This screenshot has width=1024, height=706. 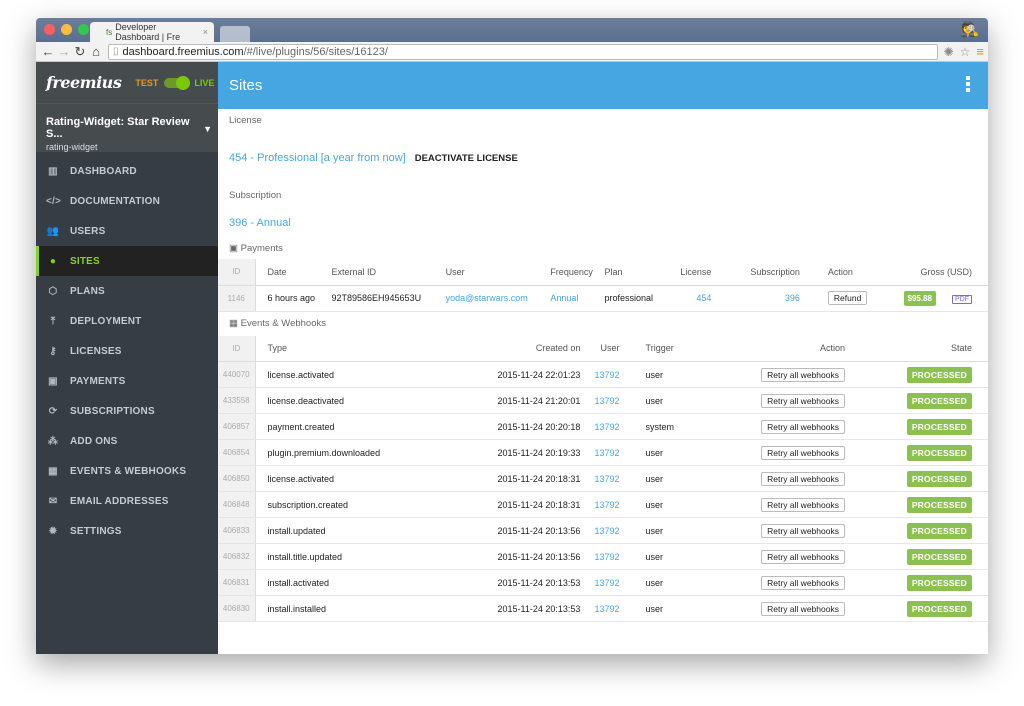 What do you see at coordinates (949, 52) in the screenshot?
I see `extension-icon: ✺` at bounding box center [949, 52].